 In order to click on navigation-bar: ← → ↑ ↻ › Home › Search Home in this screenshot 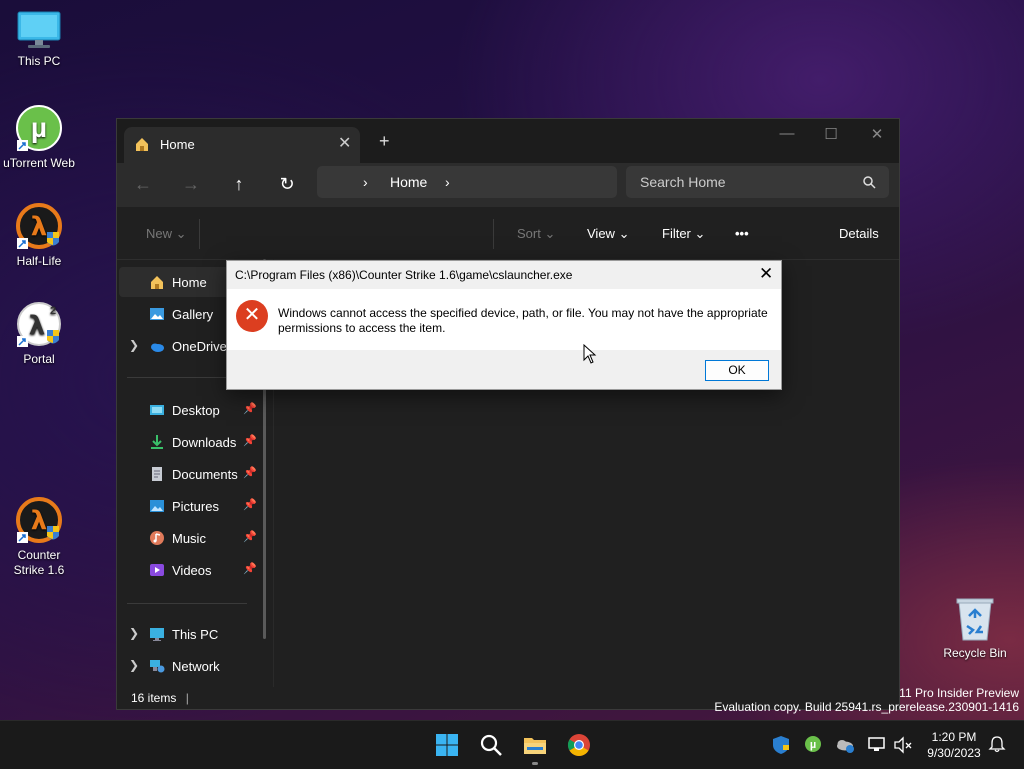, I will do `click(508, 185)`.